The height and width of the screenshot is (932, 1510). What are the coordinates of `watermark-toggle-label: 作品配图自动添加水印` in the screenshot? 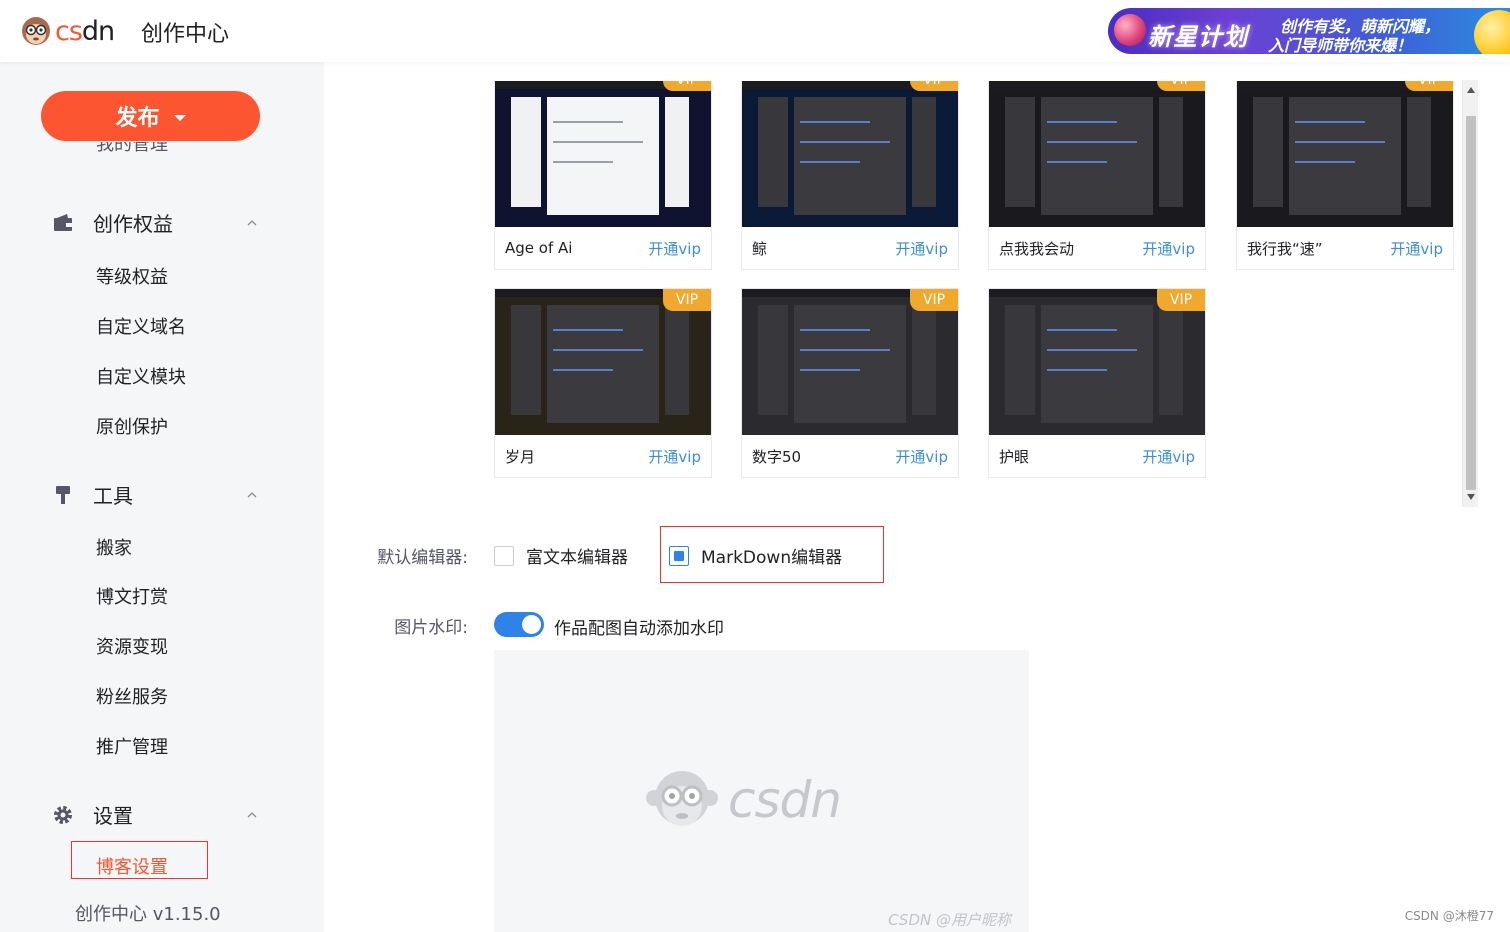 It's located at (639, 629).